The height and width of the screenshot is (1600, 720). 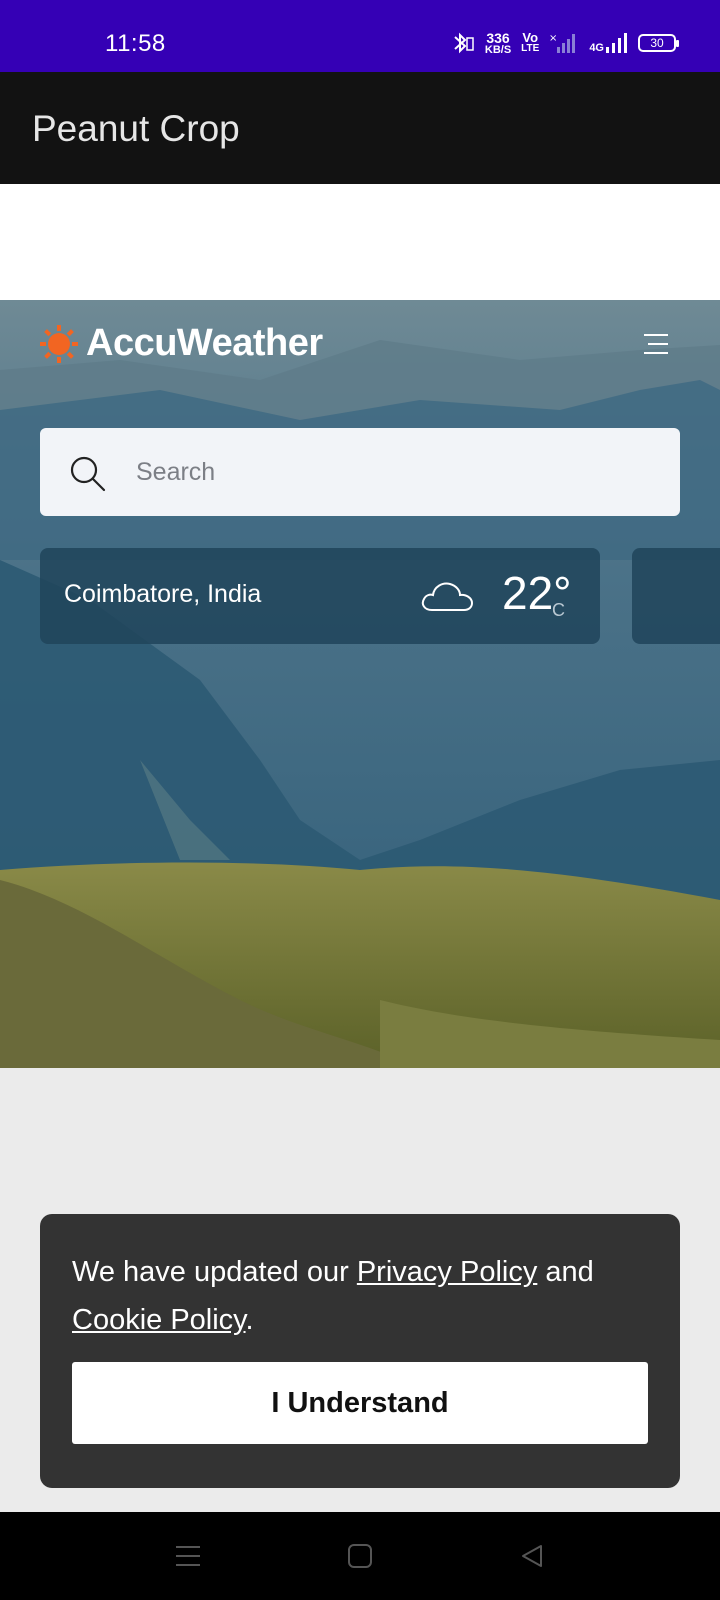 I want to click on net-speed: 336 KB/S, so click(x=498, y=43).